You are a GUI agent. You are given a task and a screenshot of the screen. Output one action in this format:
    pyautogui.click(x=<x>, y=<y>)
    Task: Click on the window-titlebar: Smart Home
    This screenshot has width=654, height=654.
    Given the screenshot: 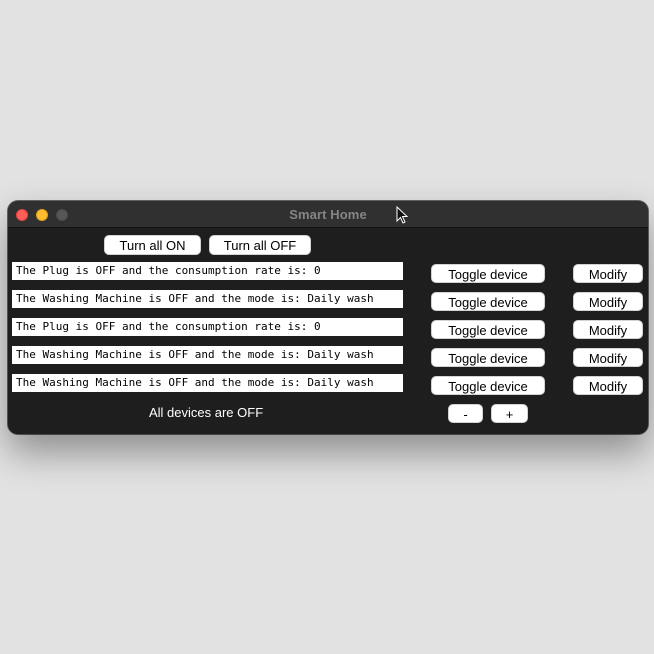 What is the action you would take?
    pyautogui.click(x=328, y=214)
    